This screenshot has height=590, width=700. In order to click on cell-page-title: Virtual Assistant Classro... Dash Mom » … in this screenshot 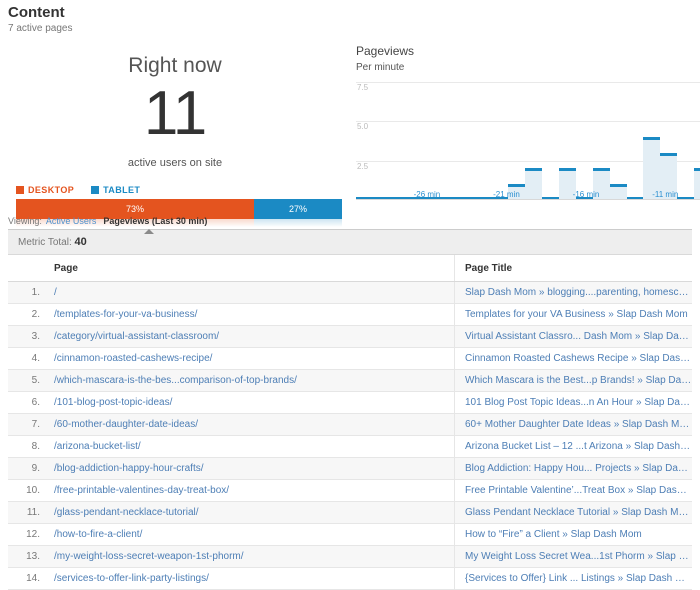, I will do `click(573, 336)`.